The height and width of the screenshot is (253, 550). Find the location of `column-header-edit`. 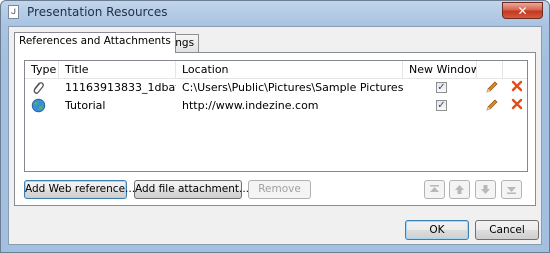

column-header-edit is located at coordinates (490, 69).